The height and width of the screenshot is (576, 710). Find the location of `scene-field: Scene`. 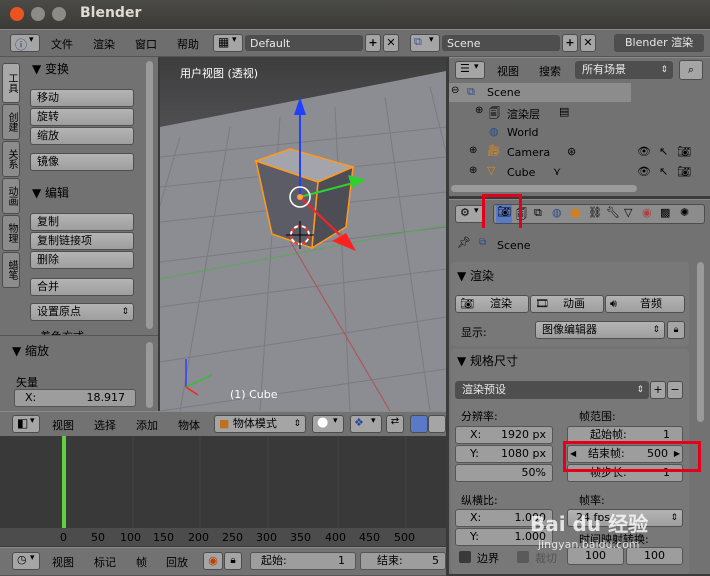

scene-field: Scene is located at coordinates (501, 43).